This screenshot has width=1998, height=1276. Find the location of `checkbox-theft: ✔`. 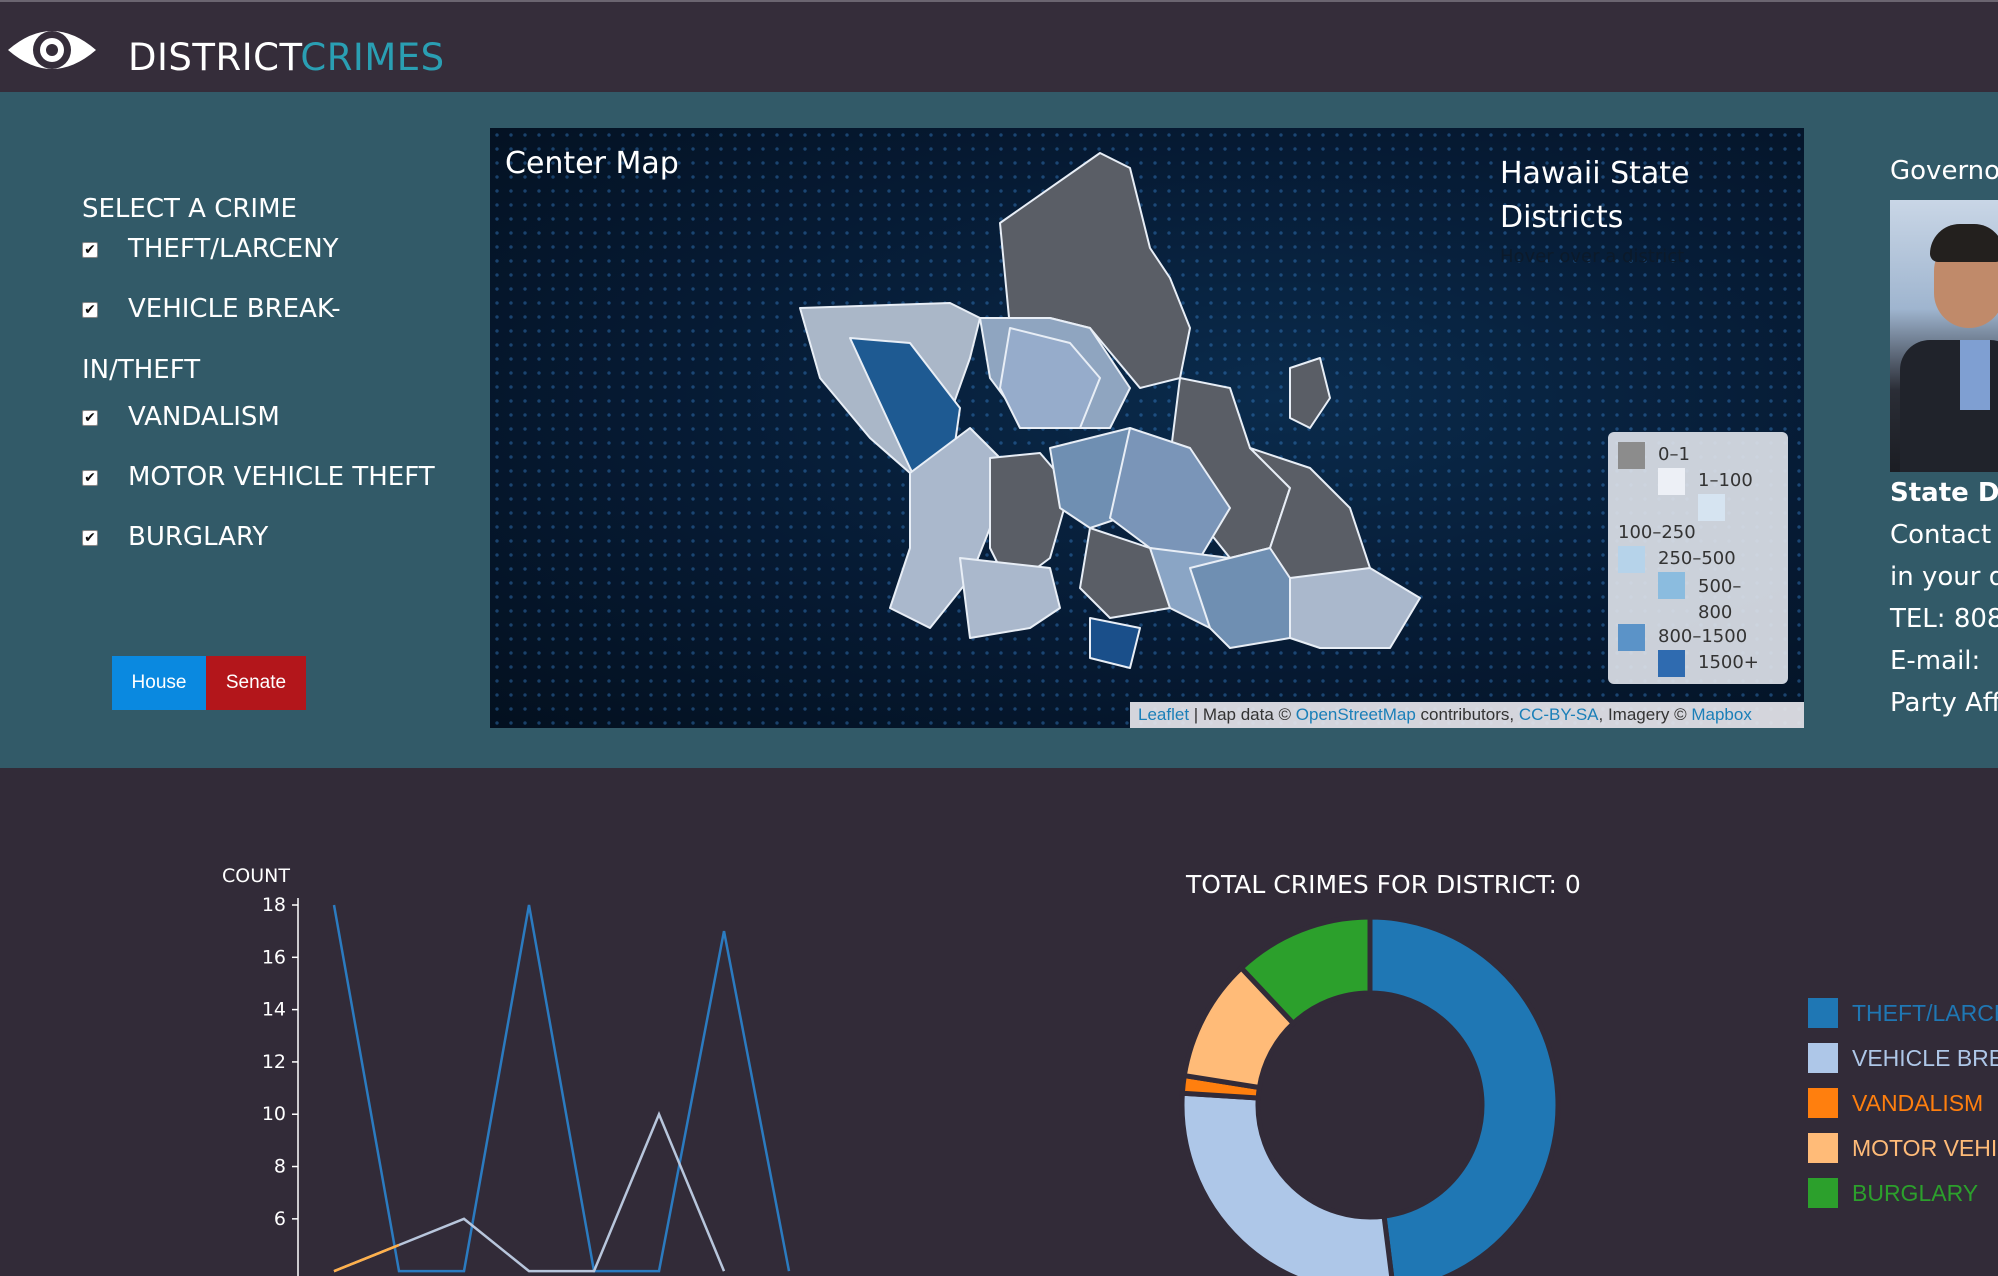

checkbox-theft: ✔ is located at coordinates (90, 250).